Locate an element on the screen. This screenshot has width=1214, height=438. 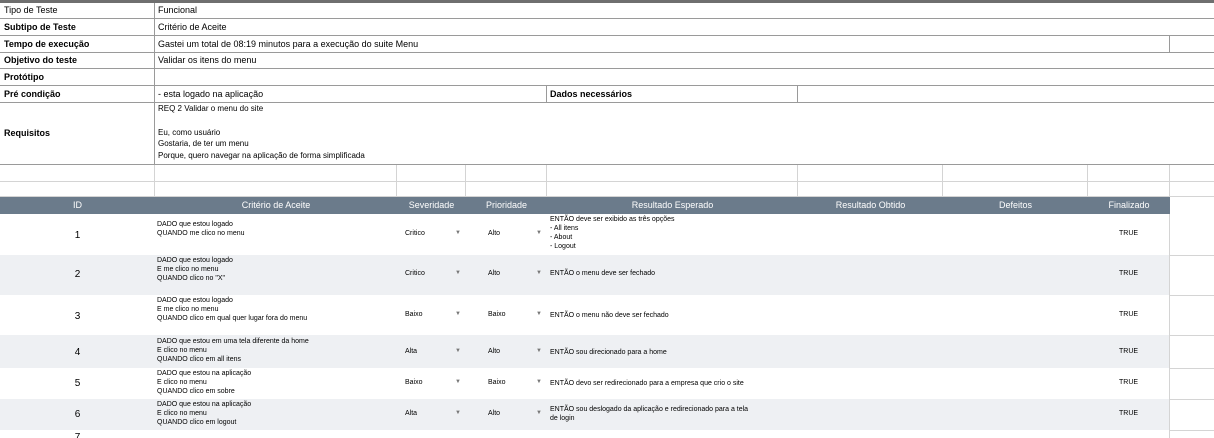
header-severidade: Severidade is located at coordinates (431, 205).